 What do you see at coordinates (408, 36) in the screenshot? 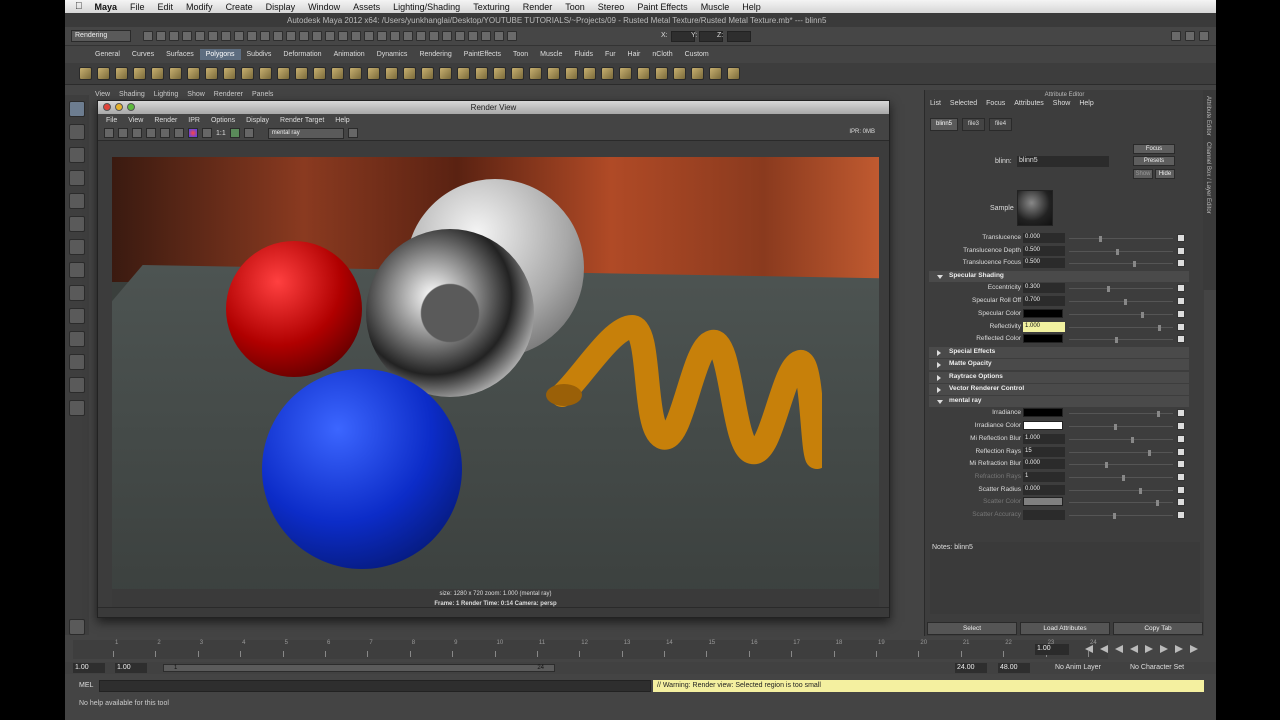
I see `make-live-icon` at bounding box center [408, 36].